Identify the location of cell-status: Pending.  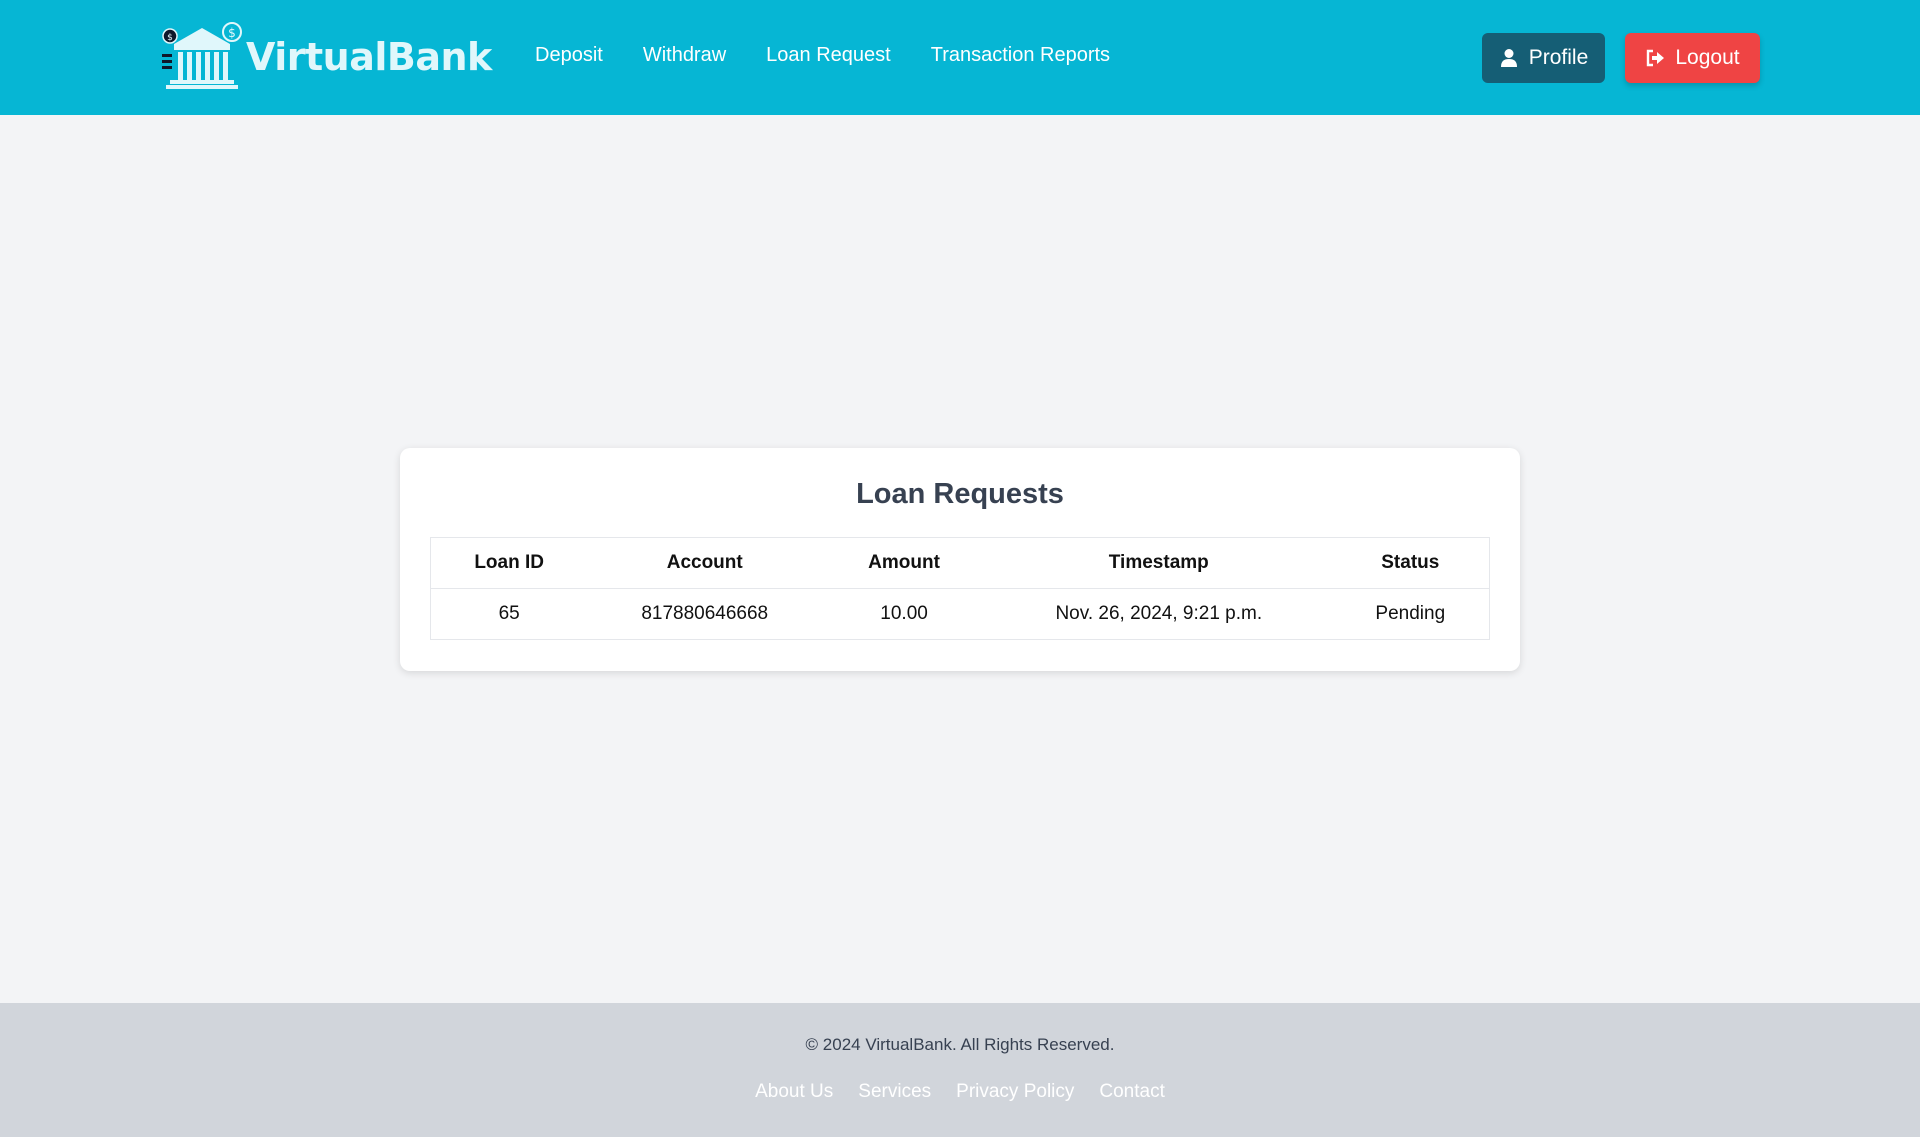
(1410, 614).